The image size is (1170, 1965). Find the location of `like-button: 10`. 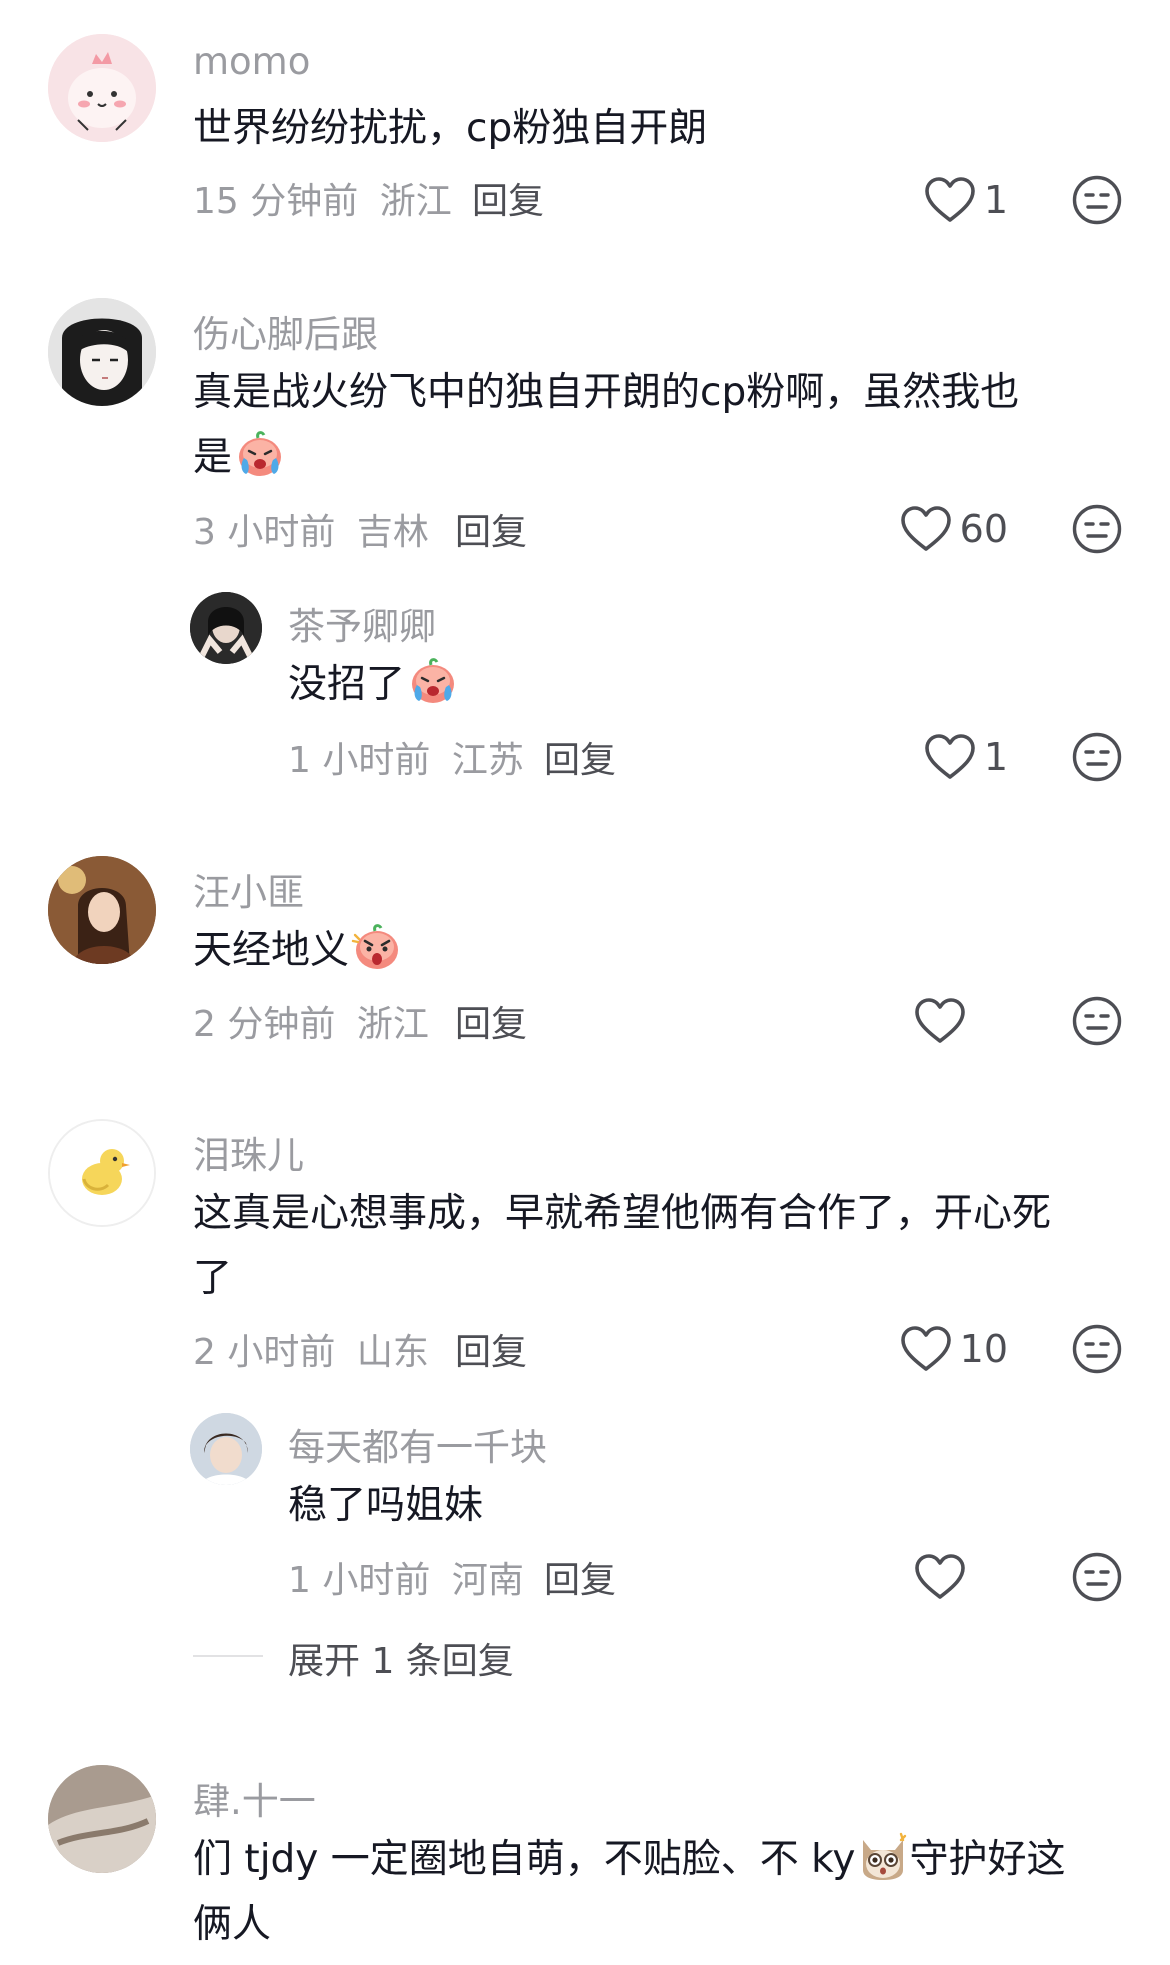

like-button: 10 is located at coordinates (954, 1349).